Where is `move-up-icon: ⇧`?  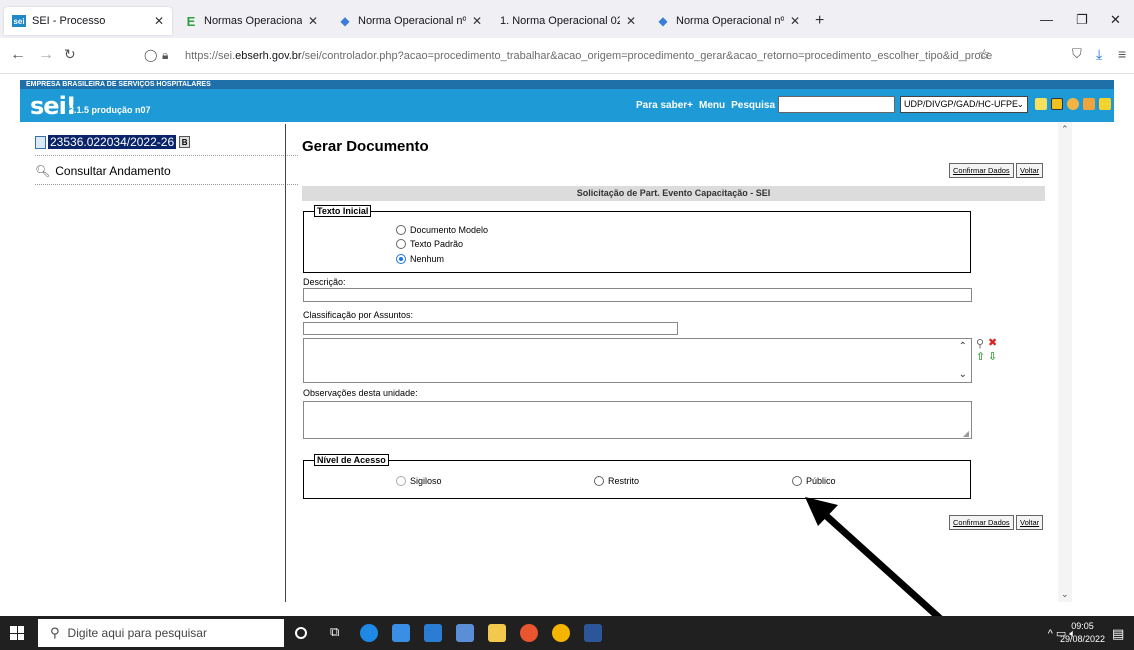
move-up-icon: ⇧ is located at coordinates (980, 356).